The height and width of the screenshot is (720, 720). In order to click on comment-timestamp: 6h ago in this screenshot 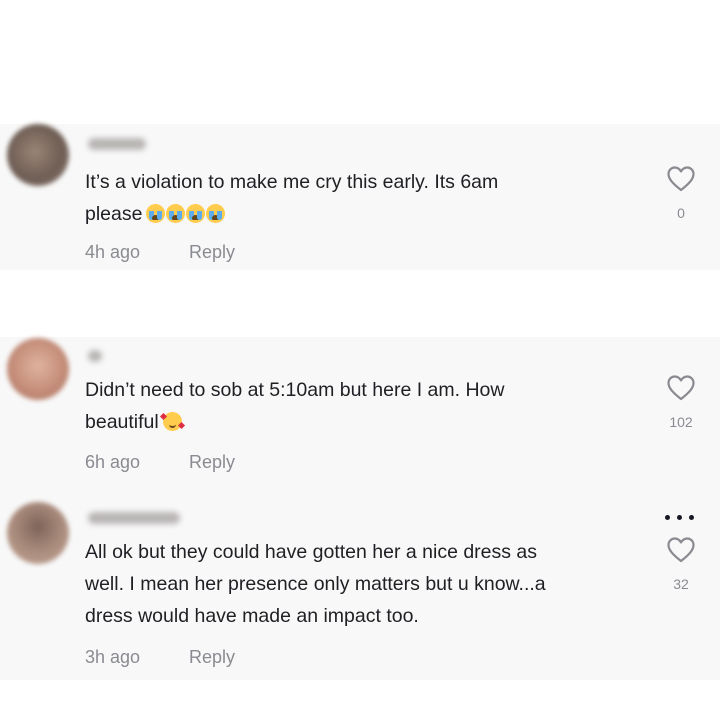, I will do `click(113, 462)`.